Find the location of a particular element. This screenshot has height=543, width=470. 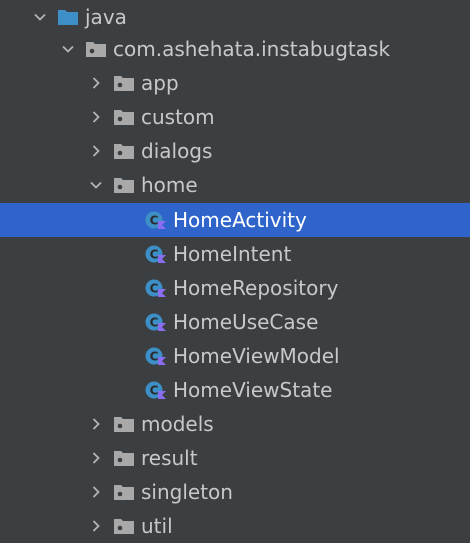

tree-item-label: app is located at coordinates (160, 83).